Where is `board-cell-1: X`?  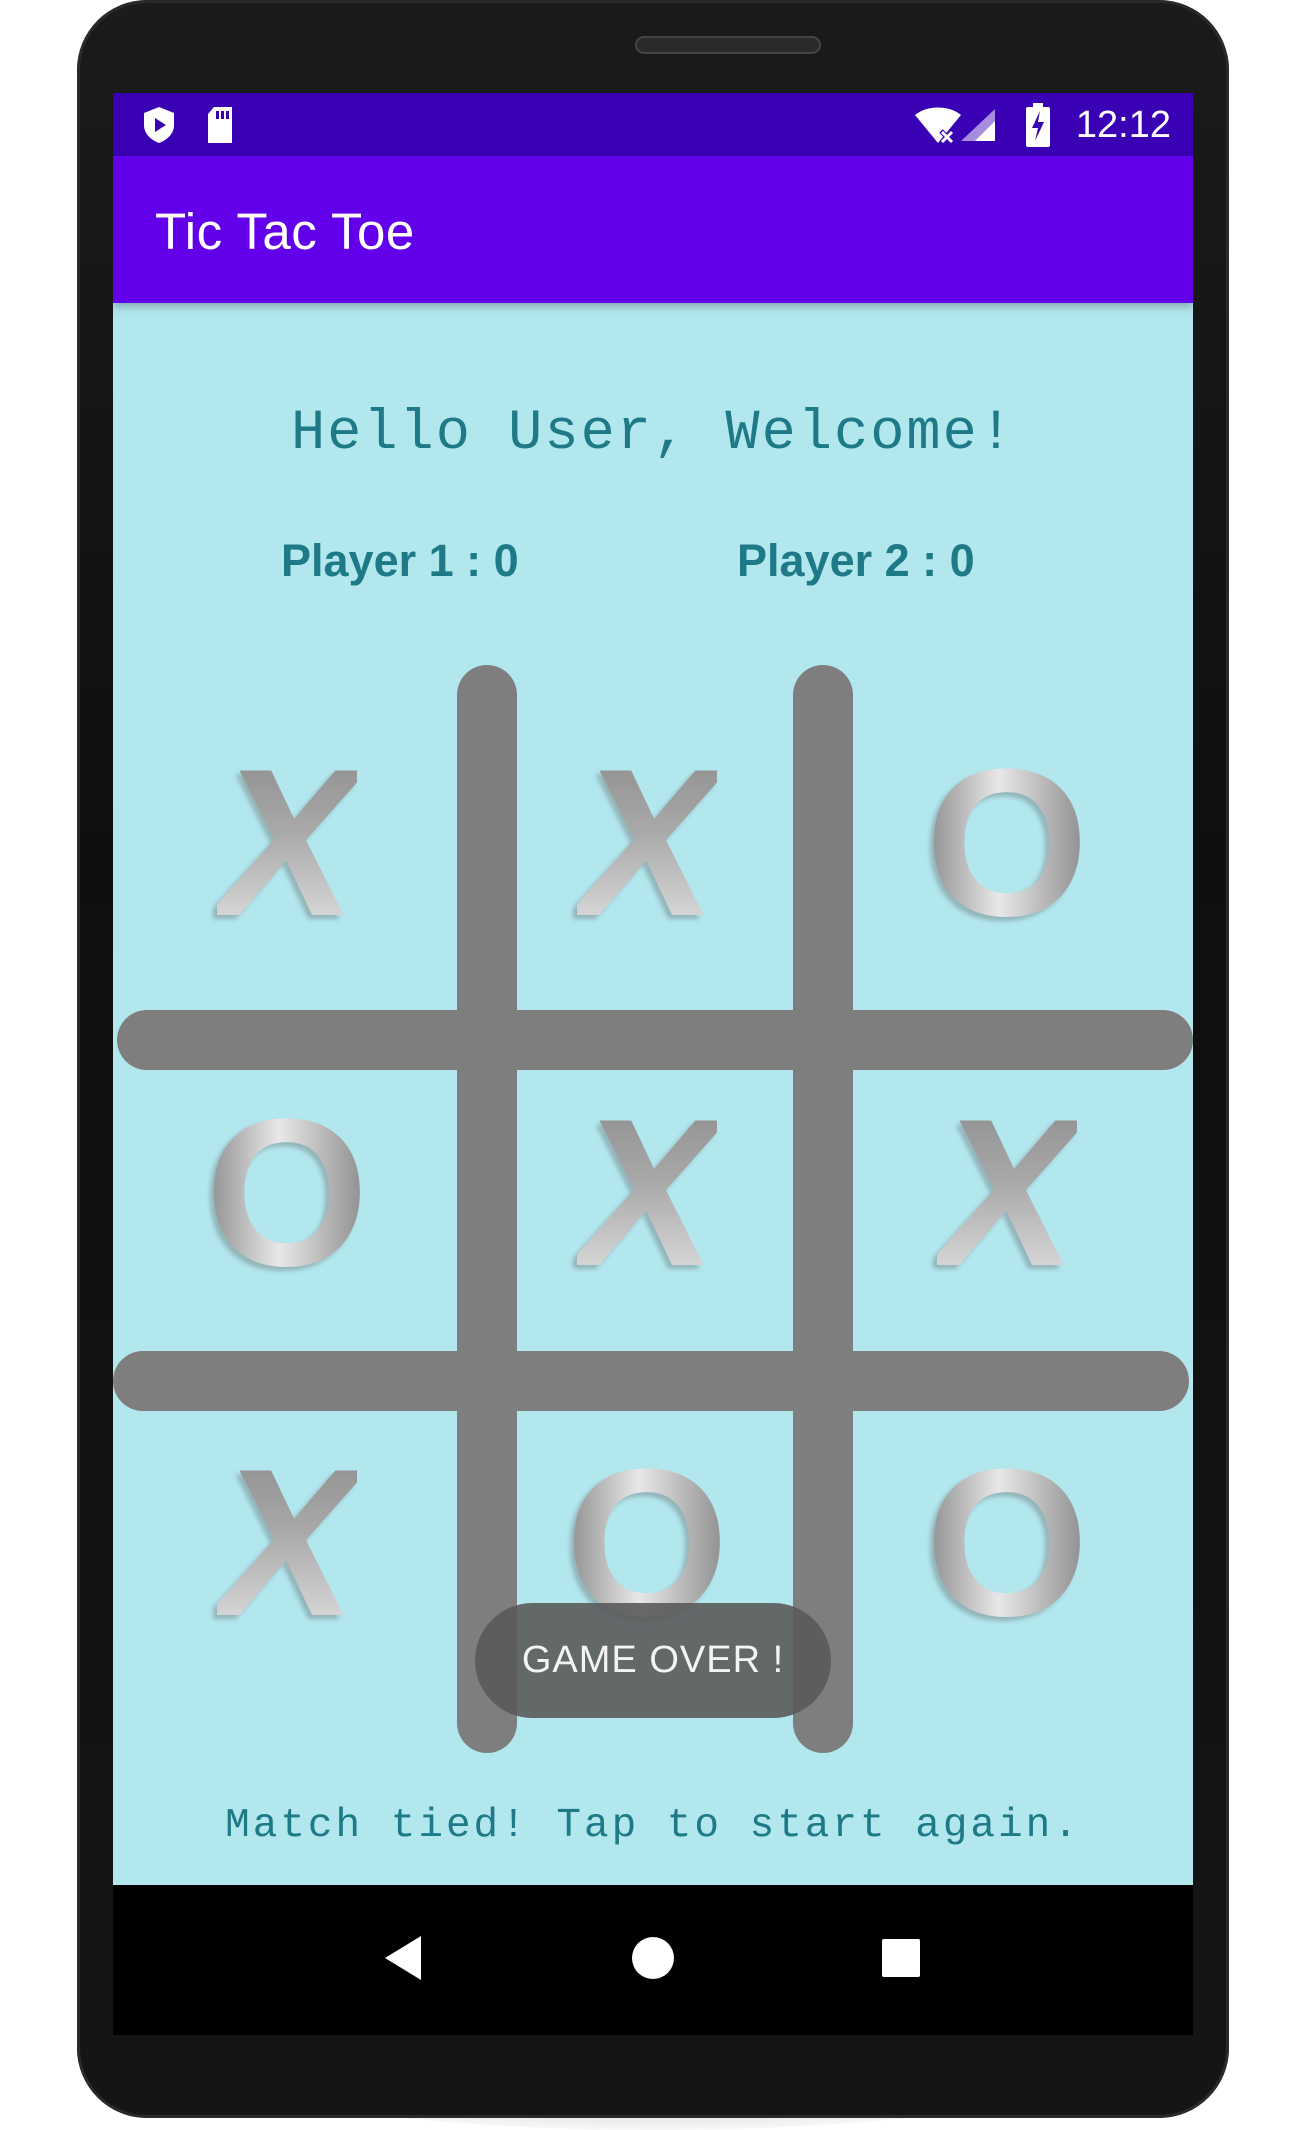 board-cell-1: X is located at coordinates (287, 843).